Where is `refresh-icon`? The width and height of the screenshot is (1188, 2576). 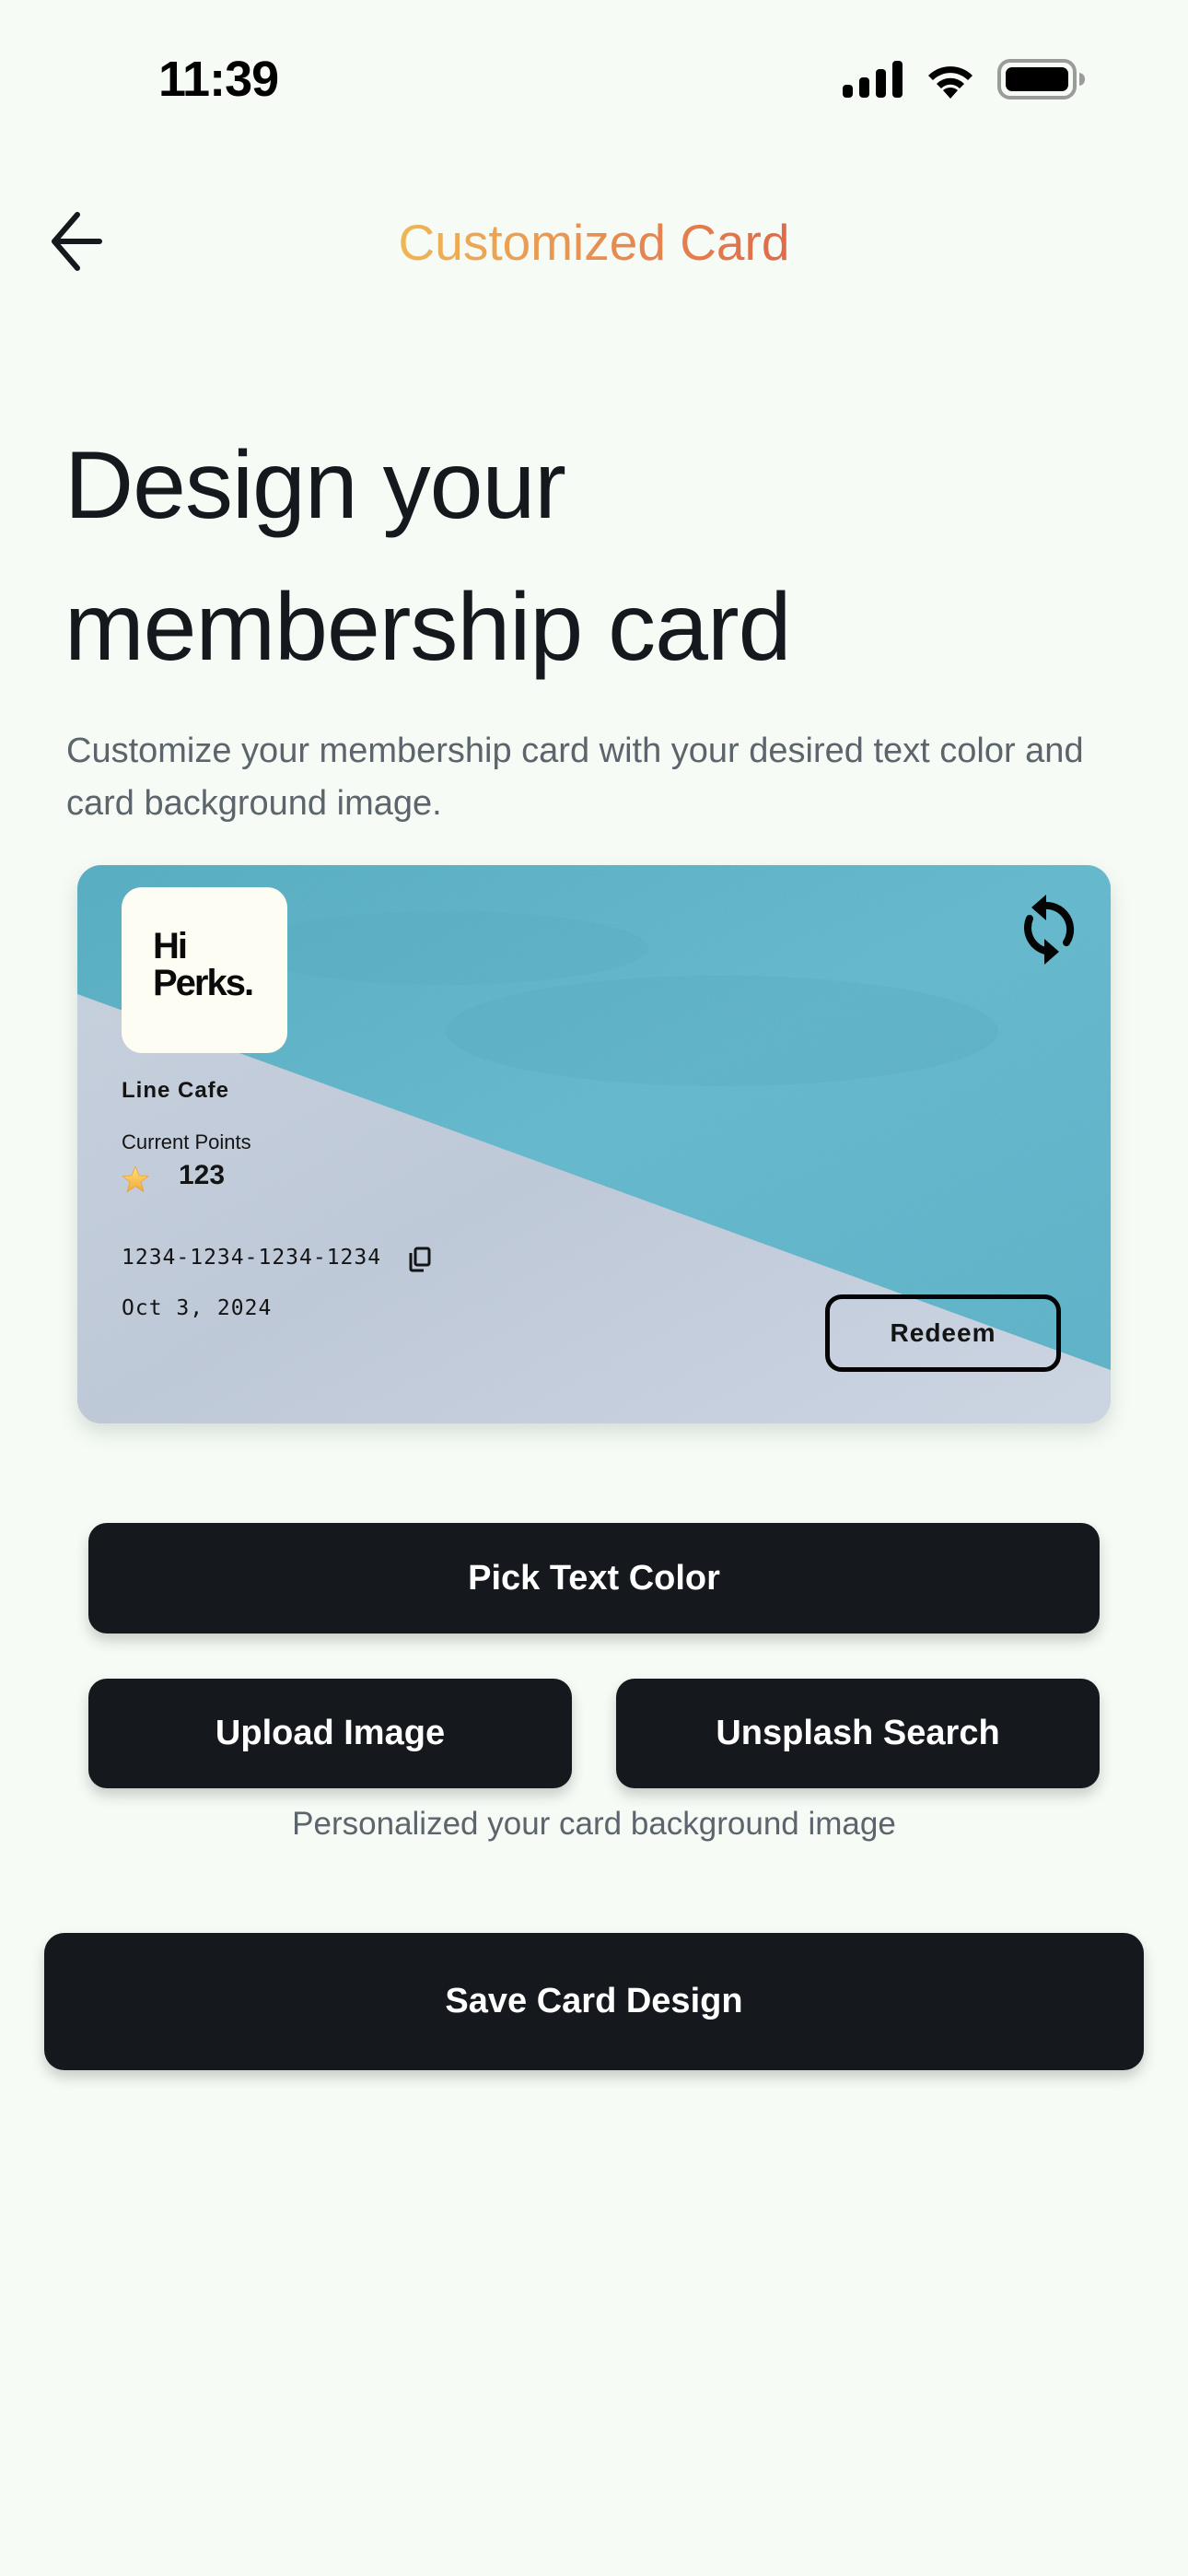 refresh-icon is located at coordinates (1049, 930).